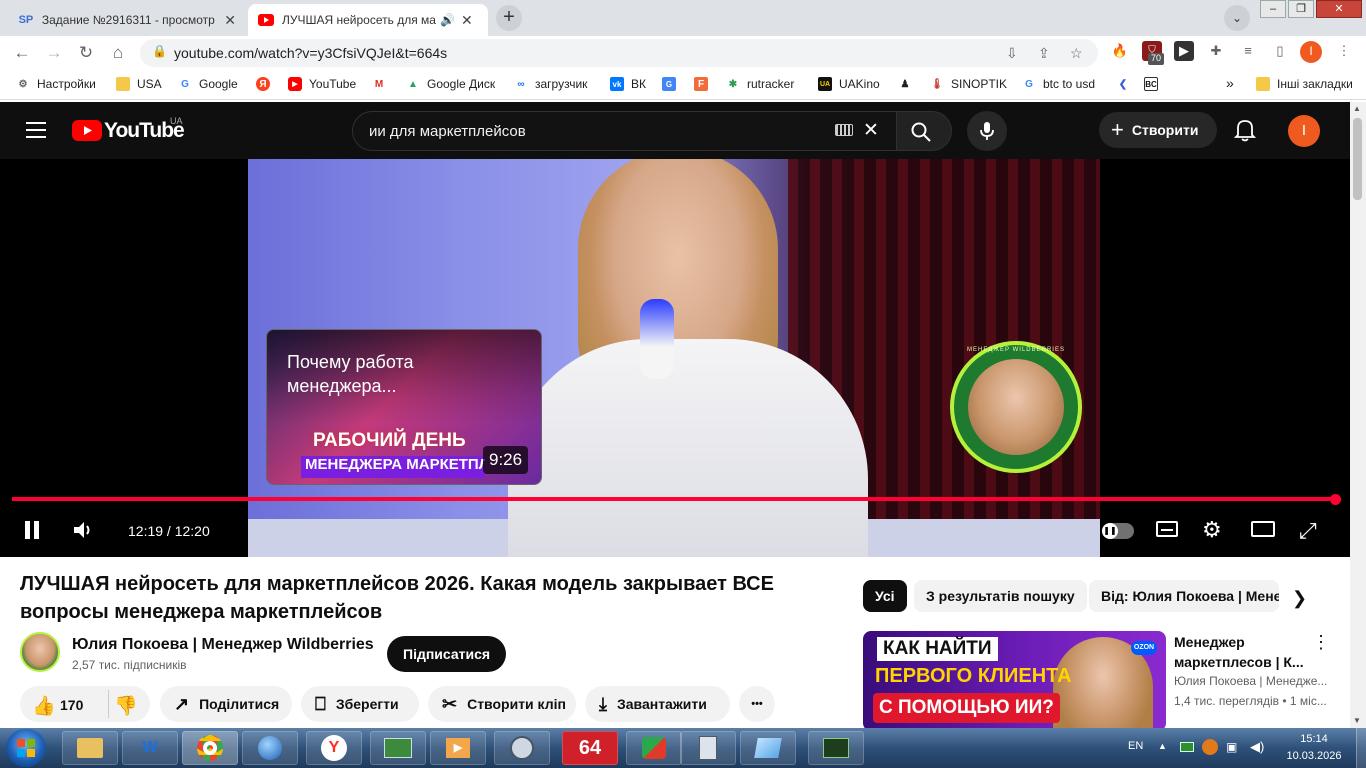 The image size is (1366, 768). Describe the element at coordinates (1058, 84) in the screenshot. I see `bookmark-btc: Gbtc to usd` at that location.